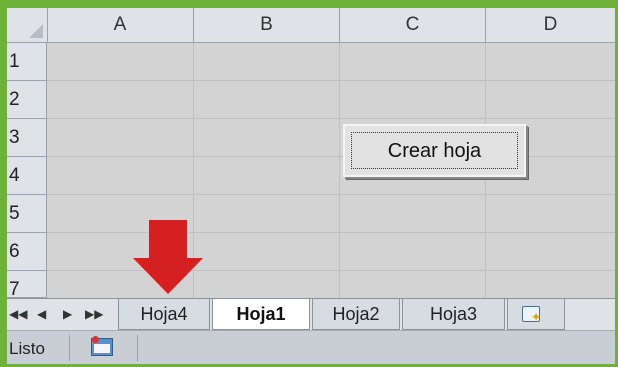 Image resolution: width=618 pixels, height=367 pixels. Describe the element at coordinates (27, 214) in the screenshot. I see `row-header-5: 5` at that location.